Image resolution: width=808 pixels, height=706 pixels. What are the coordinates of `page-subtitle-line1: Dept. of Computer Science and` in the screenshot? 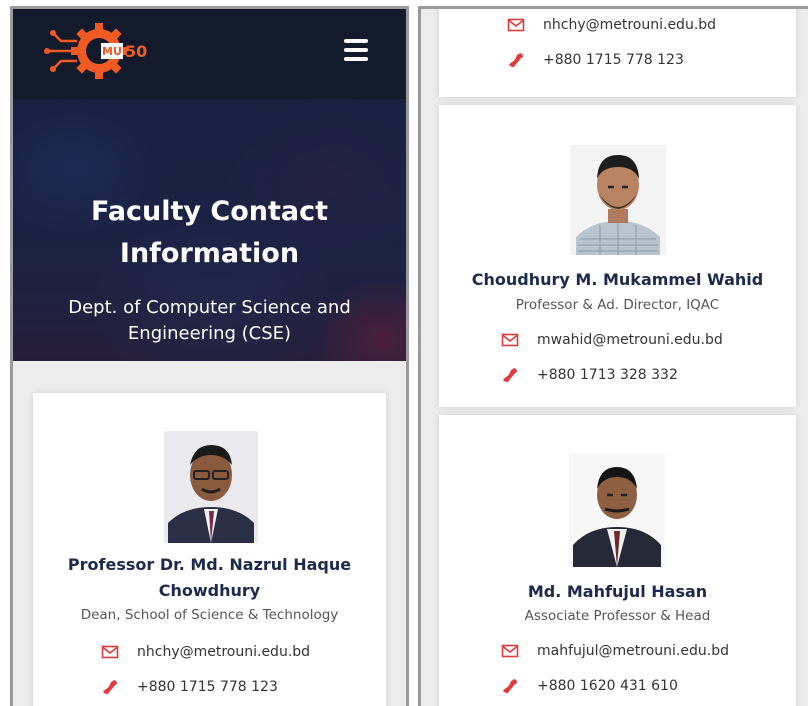 It's located at (209, 308).